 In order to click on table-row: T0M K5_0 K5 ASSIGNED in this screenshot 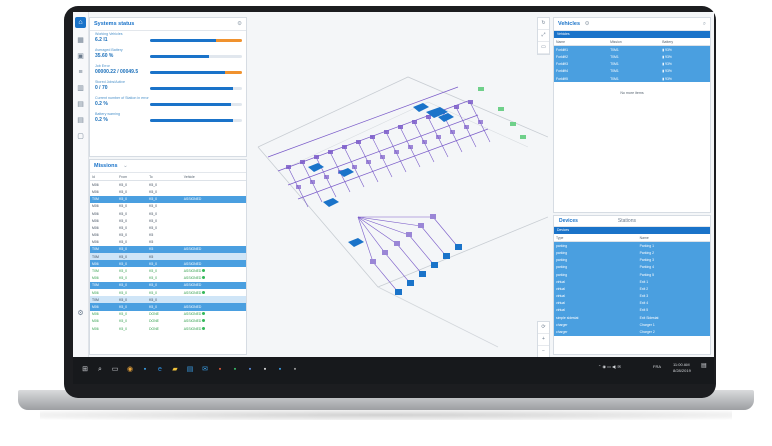, I will do `click(168, 249)`.